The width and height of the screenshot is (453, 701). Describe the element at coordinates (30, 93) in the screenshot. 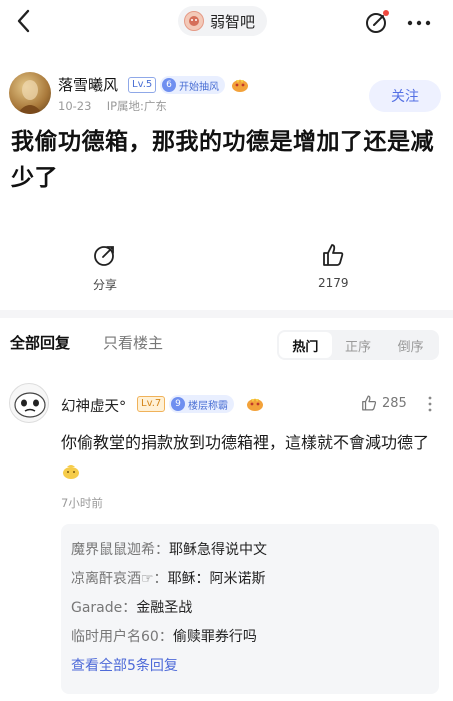

I see `author-avatar` at that location.